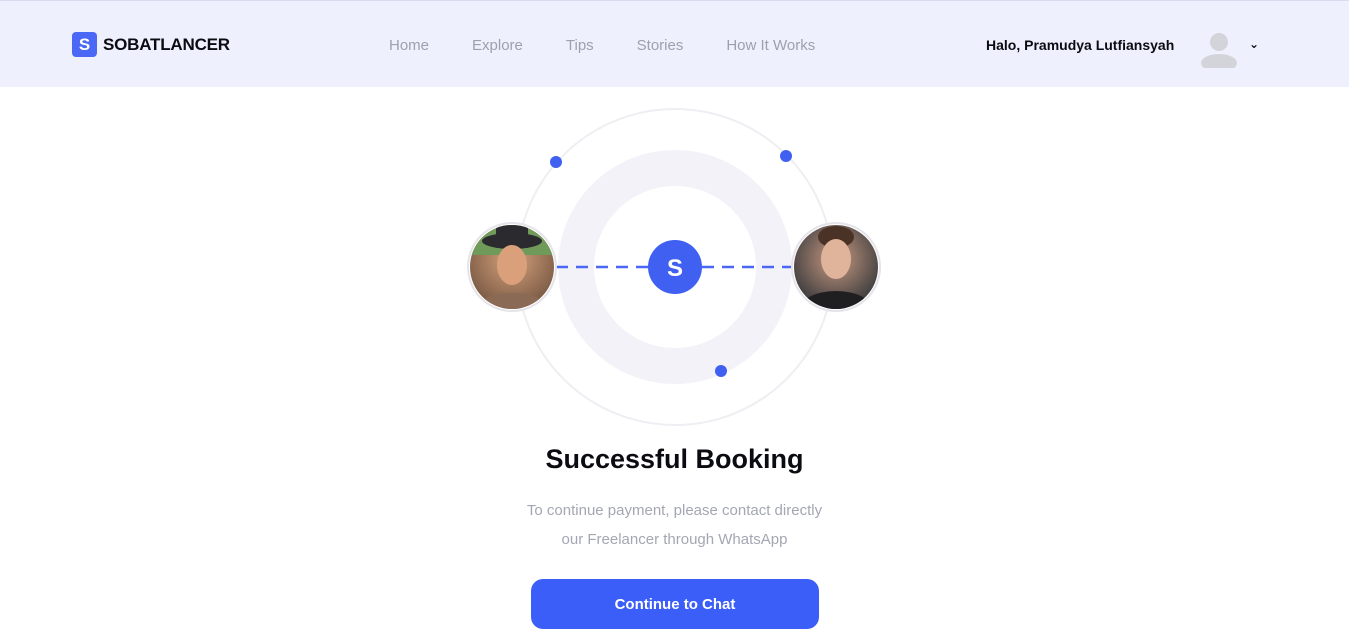 This screenshot has width=1349, height=643. I want to click on subtitle-line-2: our Freelancer through WhatsApp, so click(674, 539).